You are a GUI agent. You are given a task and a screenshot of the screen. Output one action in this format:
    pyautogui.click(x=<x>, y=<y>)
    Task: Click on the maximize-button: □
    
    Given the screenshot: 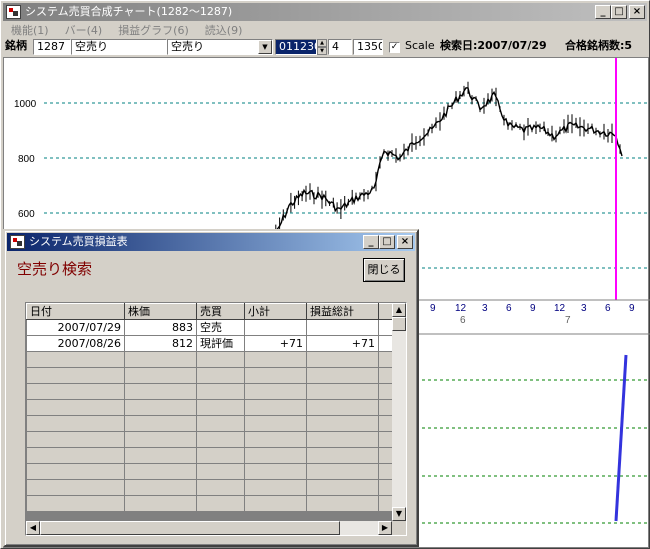 What is the action you would take?
    pyautogui.click(x=619, y=12)
    